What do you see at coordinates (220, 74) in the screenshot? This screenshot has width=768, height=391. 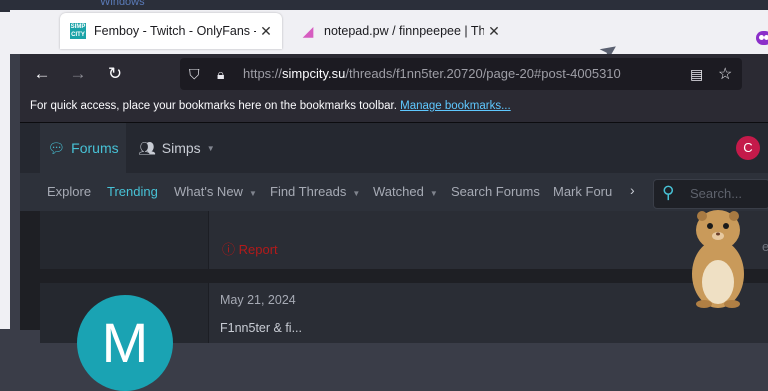 I see `lock-icon: 🔒︎` at bounding box center [220, 74].